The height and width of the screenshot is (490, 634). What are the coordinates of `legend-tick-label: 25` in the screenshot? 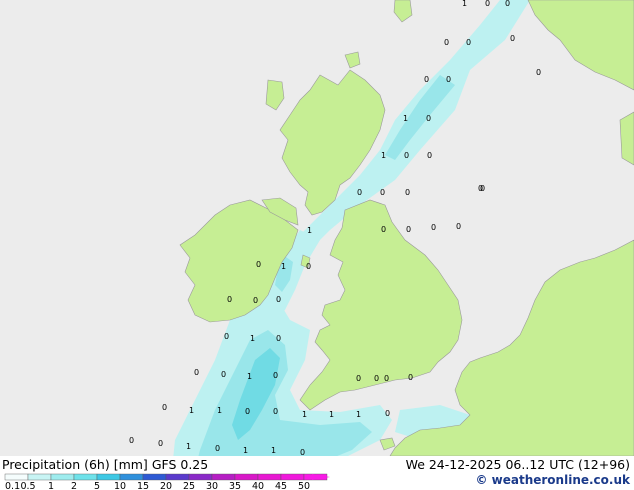 It's located at (189, 485).